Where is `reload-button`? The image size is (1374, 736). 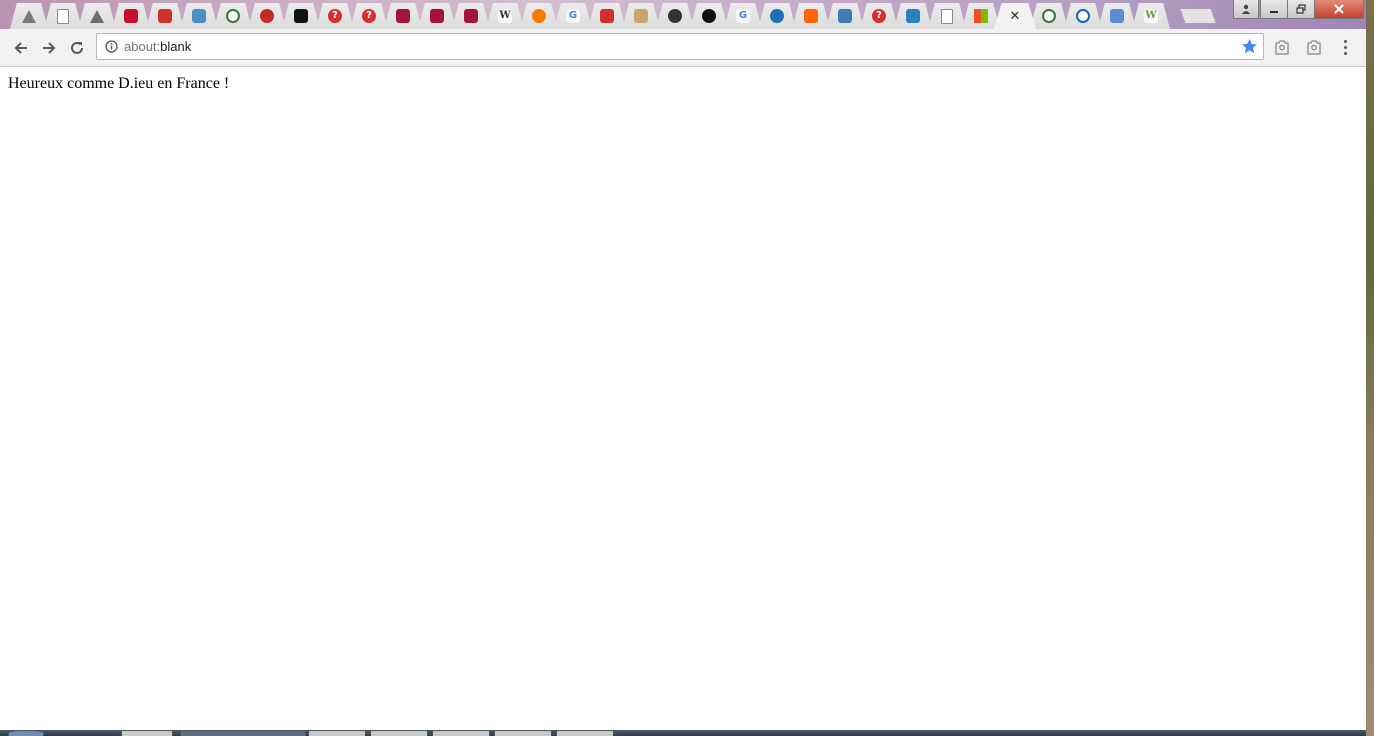
reload-button is located at coordinates (77, 48).